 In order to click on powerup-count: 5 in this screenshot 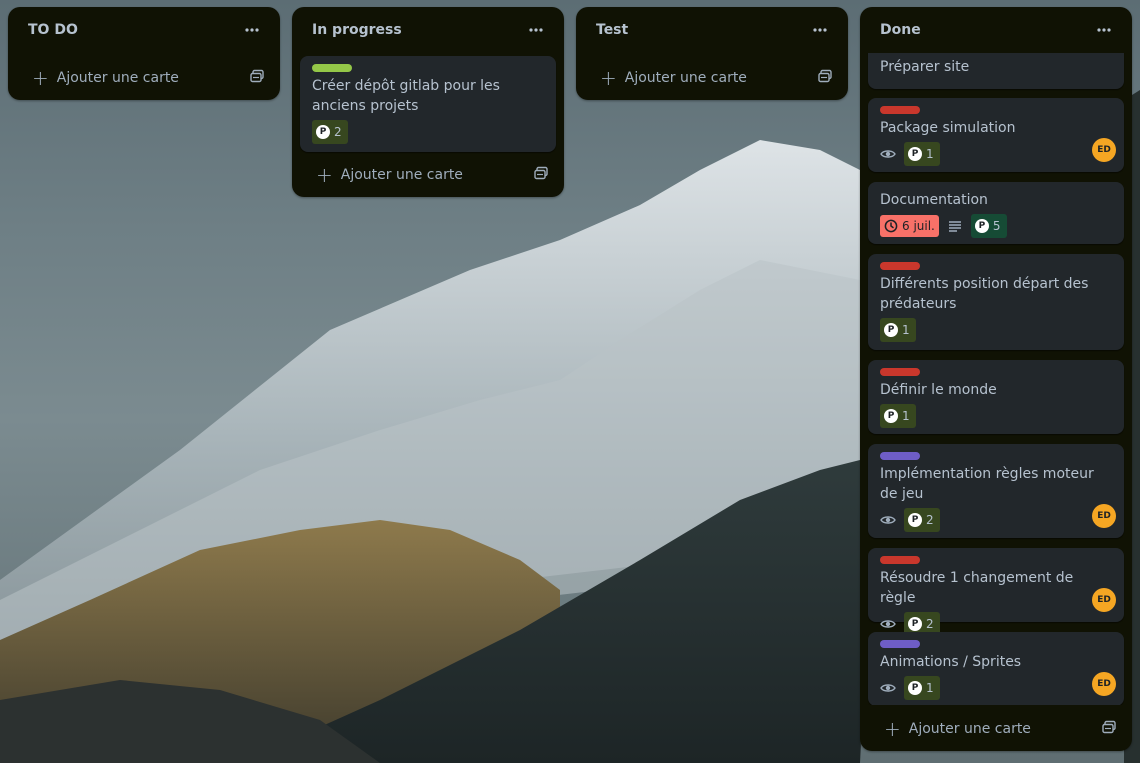, I will do `click(996, 226)`.